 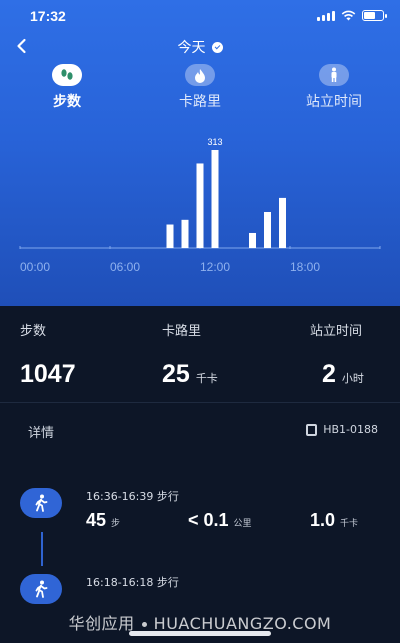 I want to click on watermark-bullet, so click(x=144, y=624).